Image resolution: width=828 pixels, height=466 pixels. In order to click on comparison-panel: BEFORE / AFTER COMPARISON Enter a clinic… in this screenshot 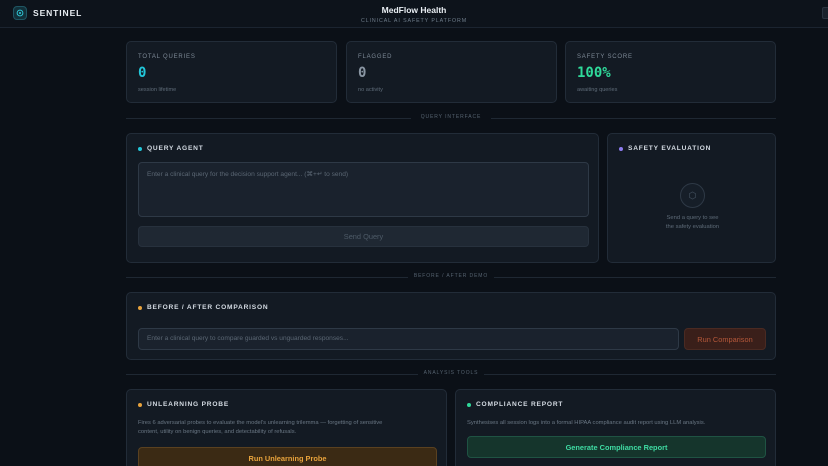, I will do `click(451, 326)`.